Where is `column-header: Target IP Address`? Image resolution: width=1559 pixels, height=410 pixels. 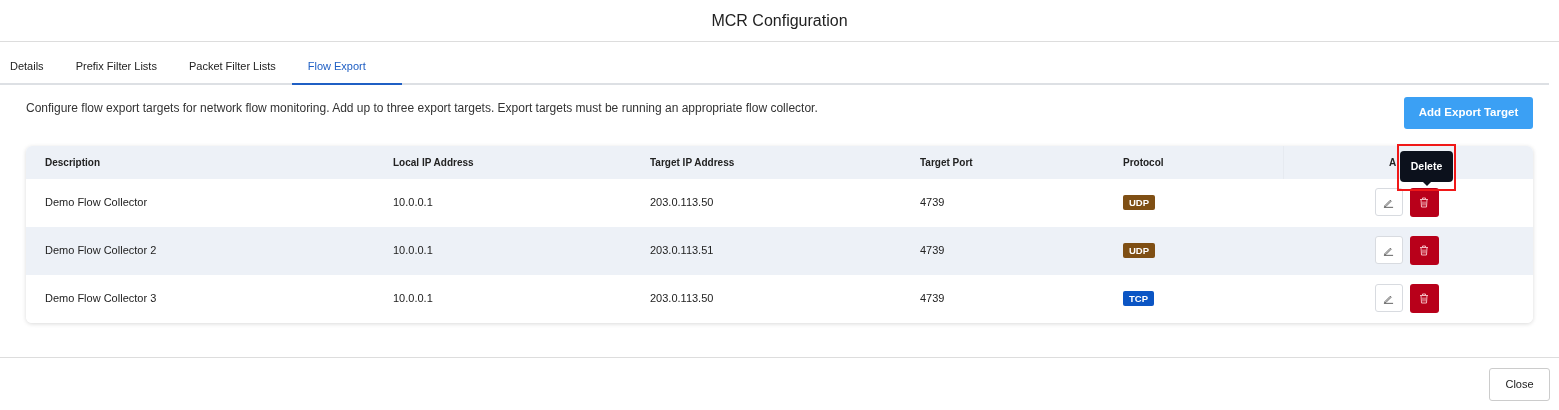 column-header: Target IP Address is located at coordinates (692, 162).